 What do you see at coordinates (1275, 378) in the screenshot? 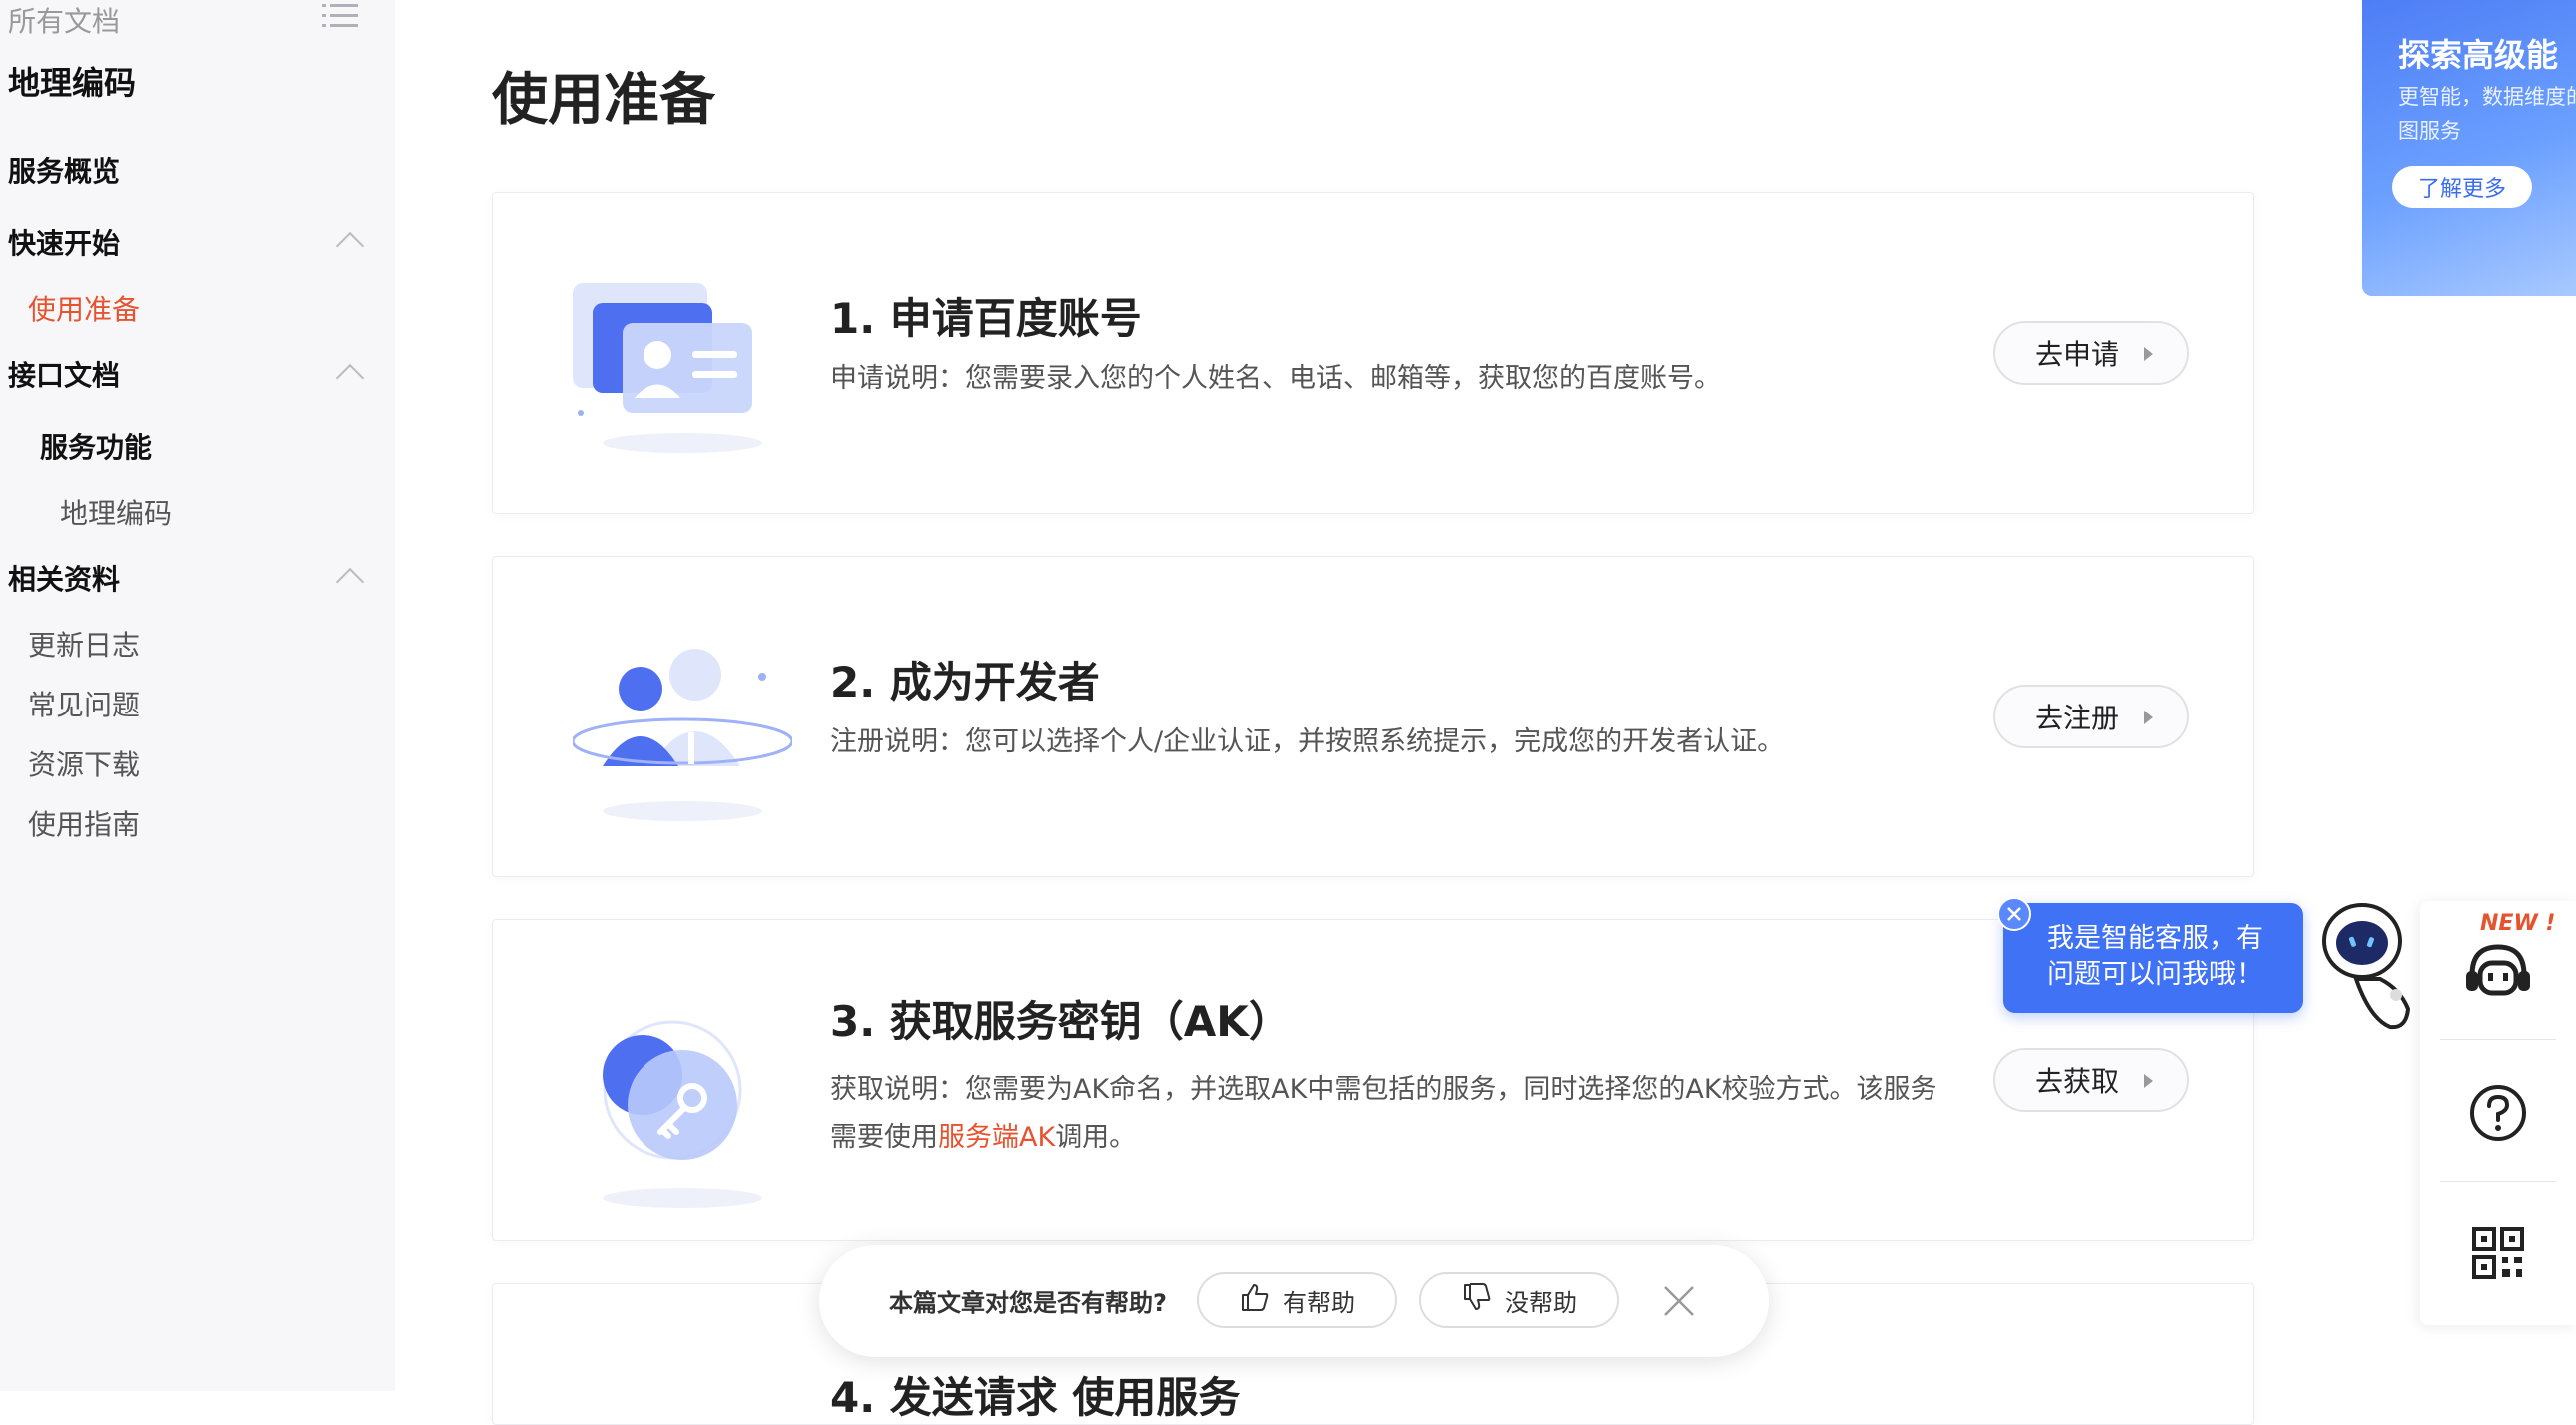
I see `step-description: 申请说明：您需要录入您的个人姓名、电话、邮箱等，获取您的百度账号。` at bounding box center [1275, 378].